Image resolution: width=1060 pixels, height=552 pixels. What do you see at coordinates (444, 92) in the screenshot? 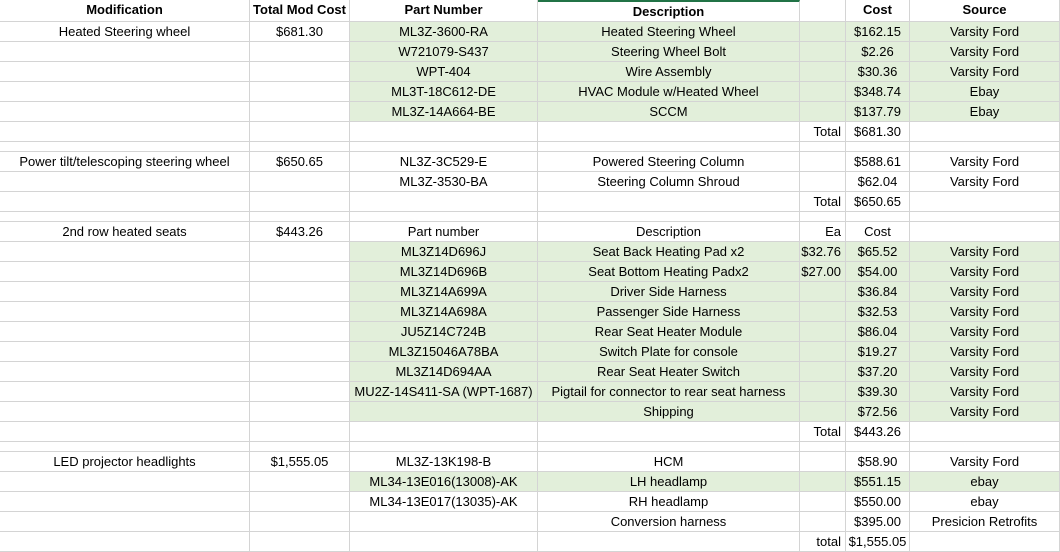
I see `part-number-cell: ML3T-18C612-DE` at bounding box center [444, 92].